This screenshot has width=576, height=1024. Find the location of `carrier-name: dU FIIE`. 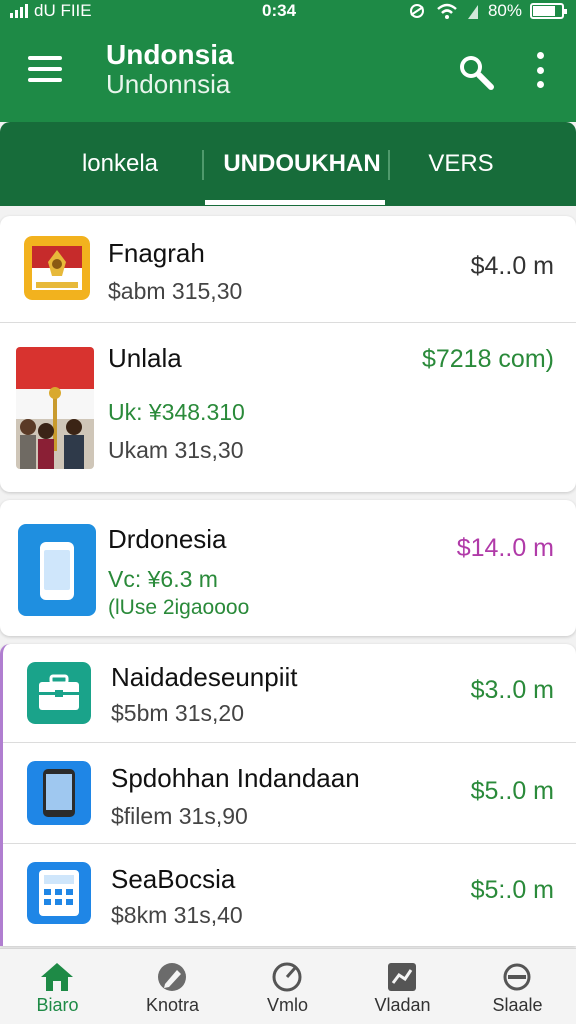

carrier-name: dU FIIE is located at coordinates (63, 10).